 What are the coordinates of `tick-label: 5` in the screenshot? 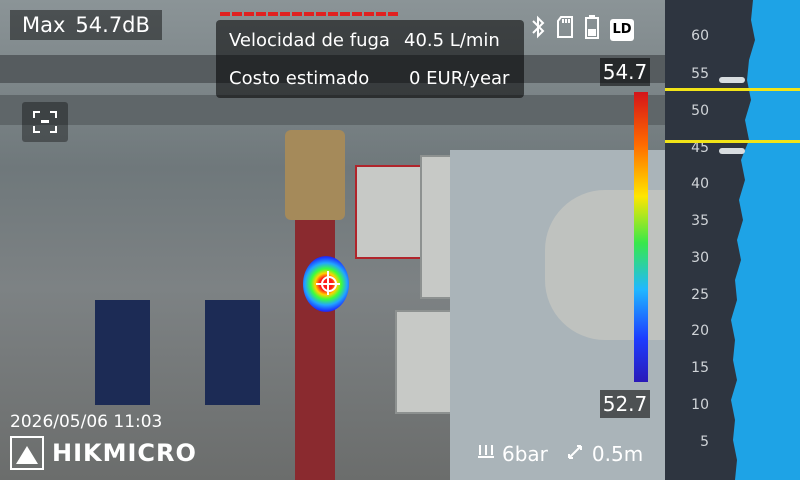 It's located at (704, 442).